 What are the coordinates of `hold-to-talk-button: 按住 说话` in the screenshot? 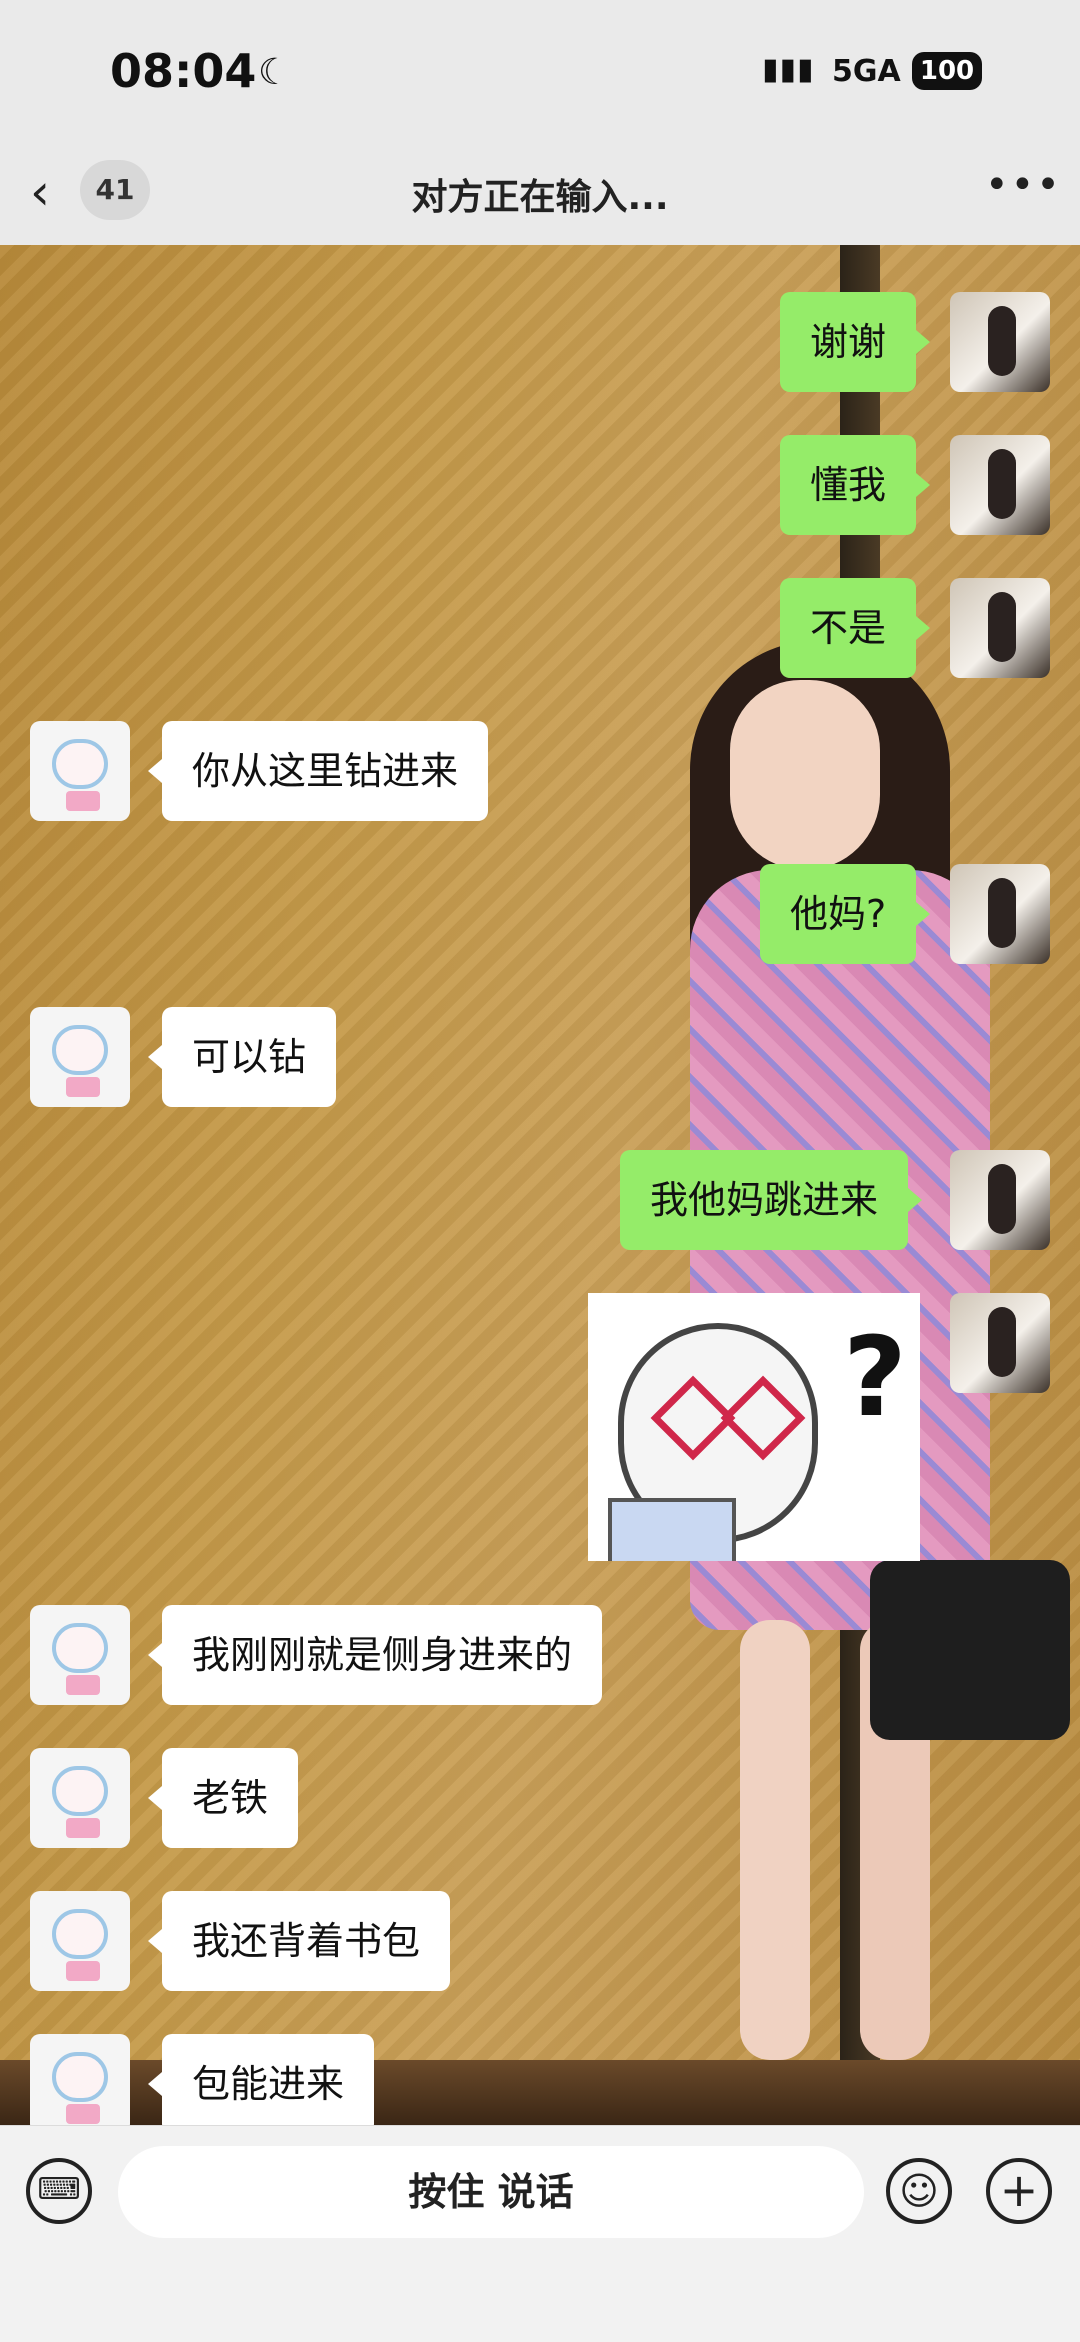 It's located at (491, 2192).